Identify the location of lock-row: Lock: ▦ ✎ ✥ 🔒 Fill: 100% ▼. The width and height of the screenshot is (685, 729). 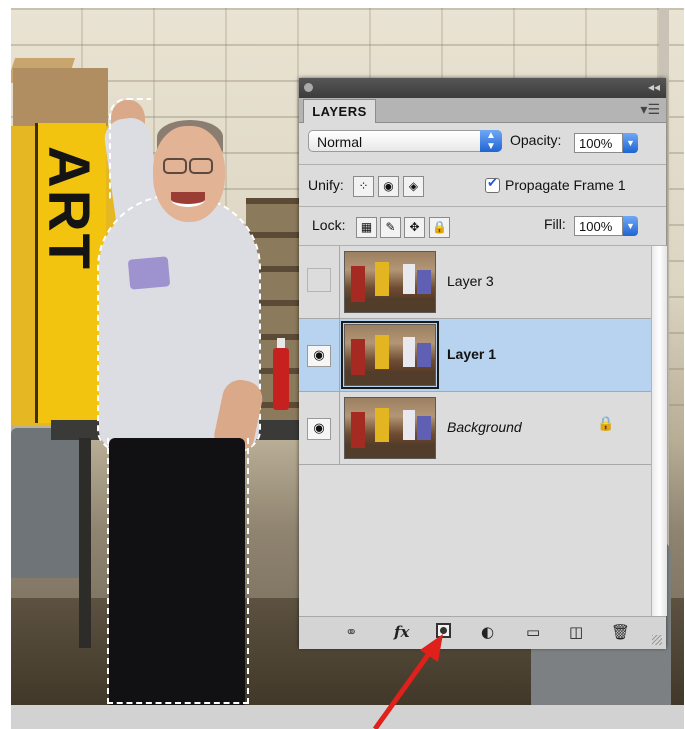
(482, 226).